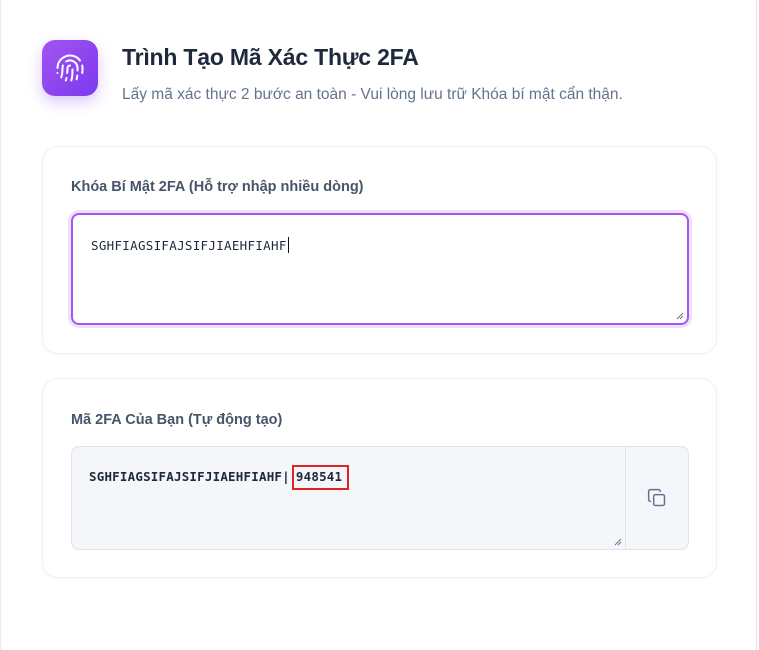  I want to click on text-caret, so click(288, 245).